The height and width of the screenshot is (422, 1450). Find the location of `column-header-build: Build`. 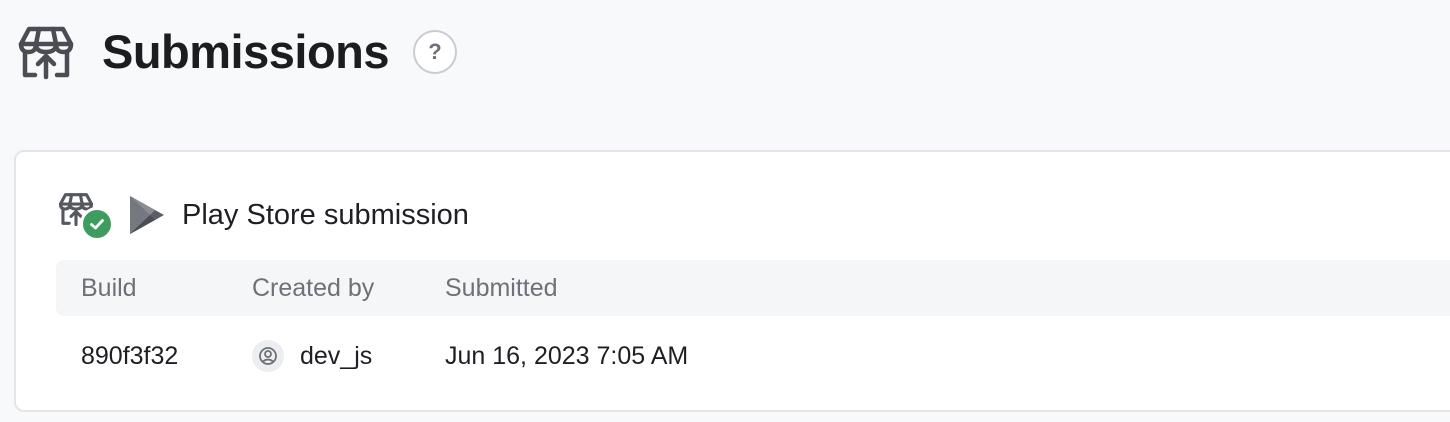

column-header-build: Build is located at coordinates (109, 288).